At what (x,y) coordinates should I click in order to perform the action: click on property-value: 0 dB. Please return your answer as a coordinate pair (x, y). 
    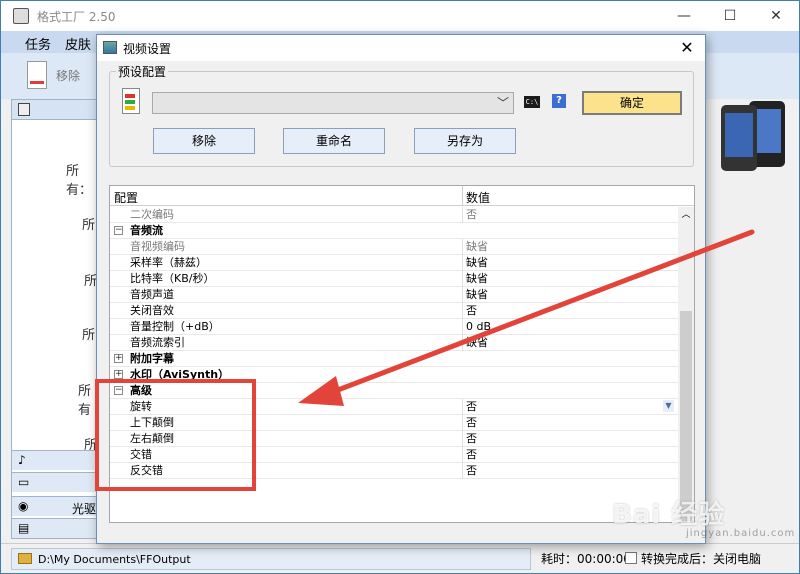
    Looking at the image, I should click on (479, 326).